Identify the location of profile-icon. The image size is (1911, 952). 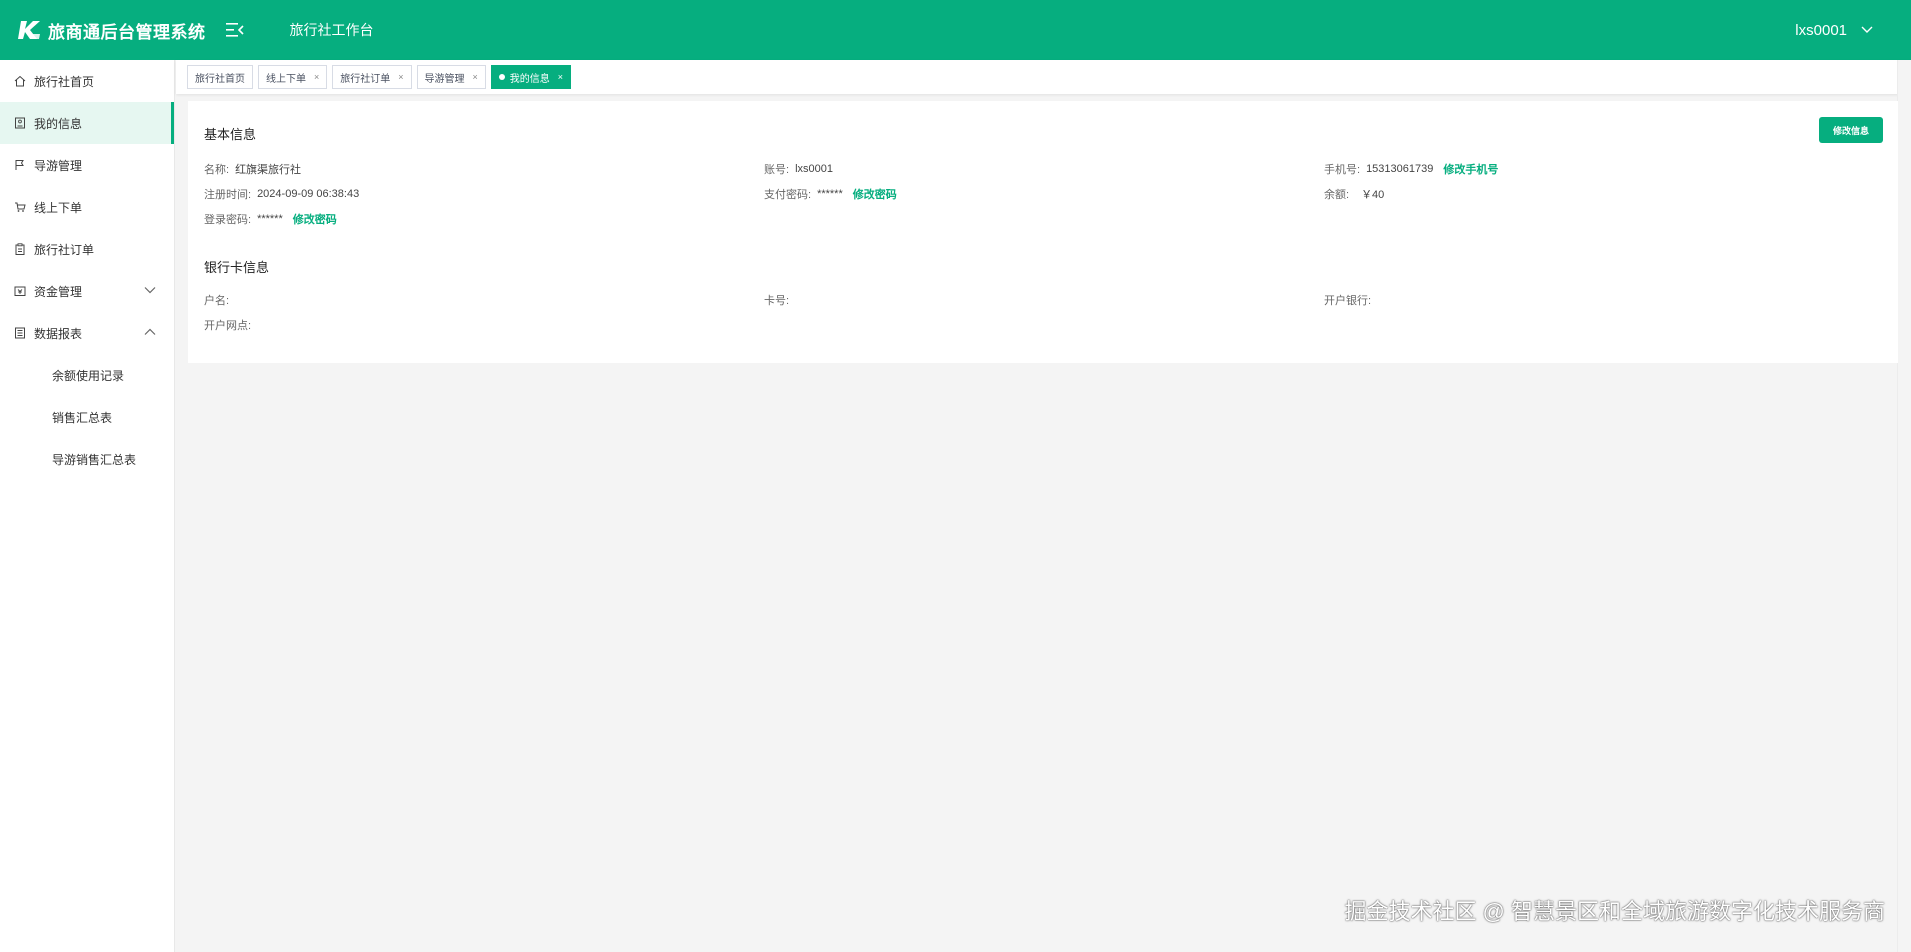
(20, 123).